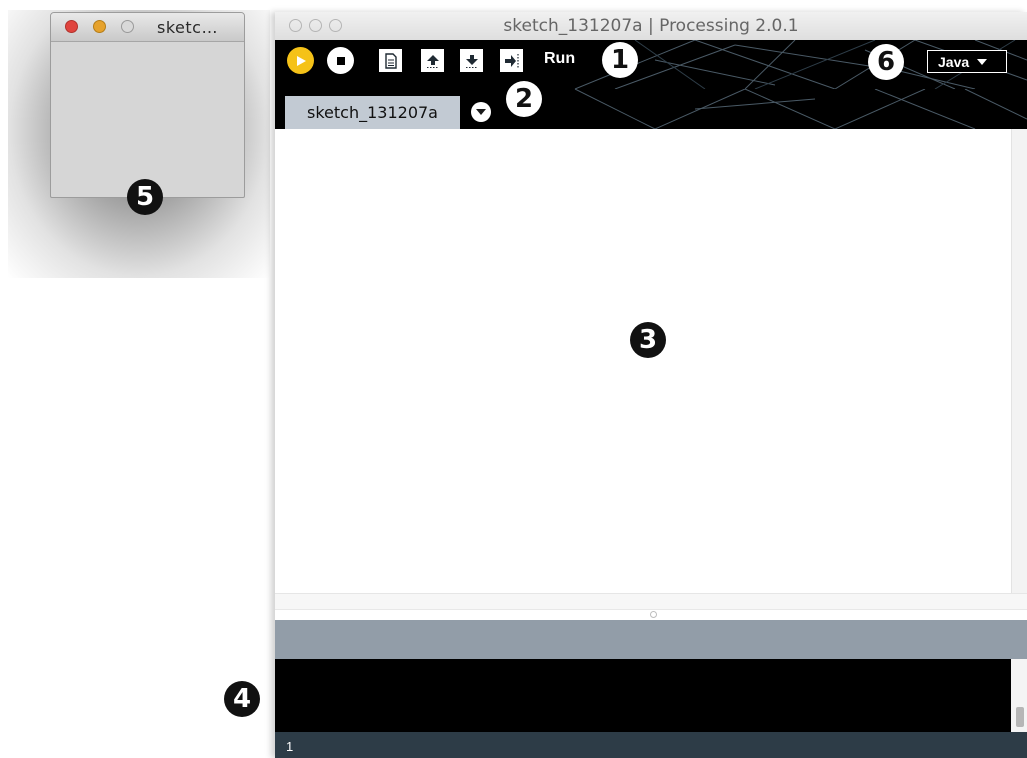  What do you see at coordinates (99, 26) in the screenshot?
I see `minimize-button` at bounding box center [99, 26].